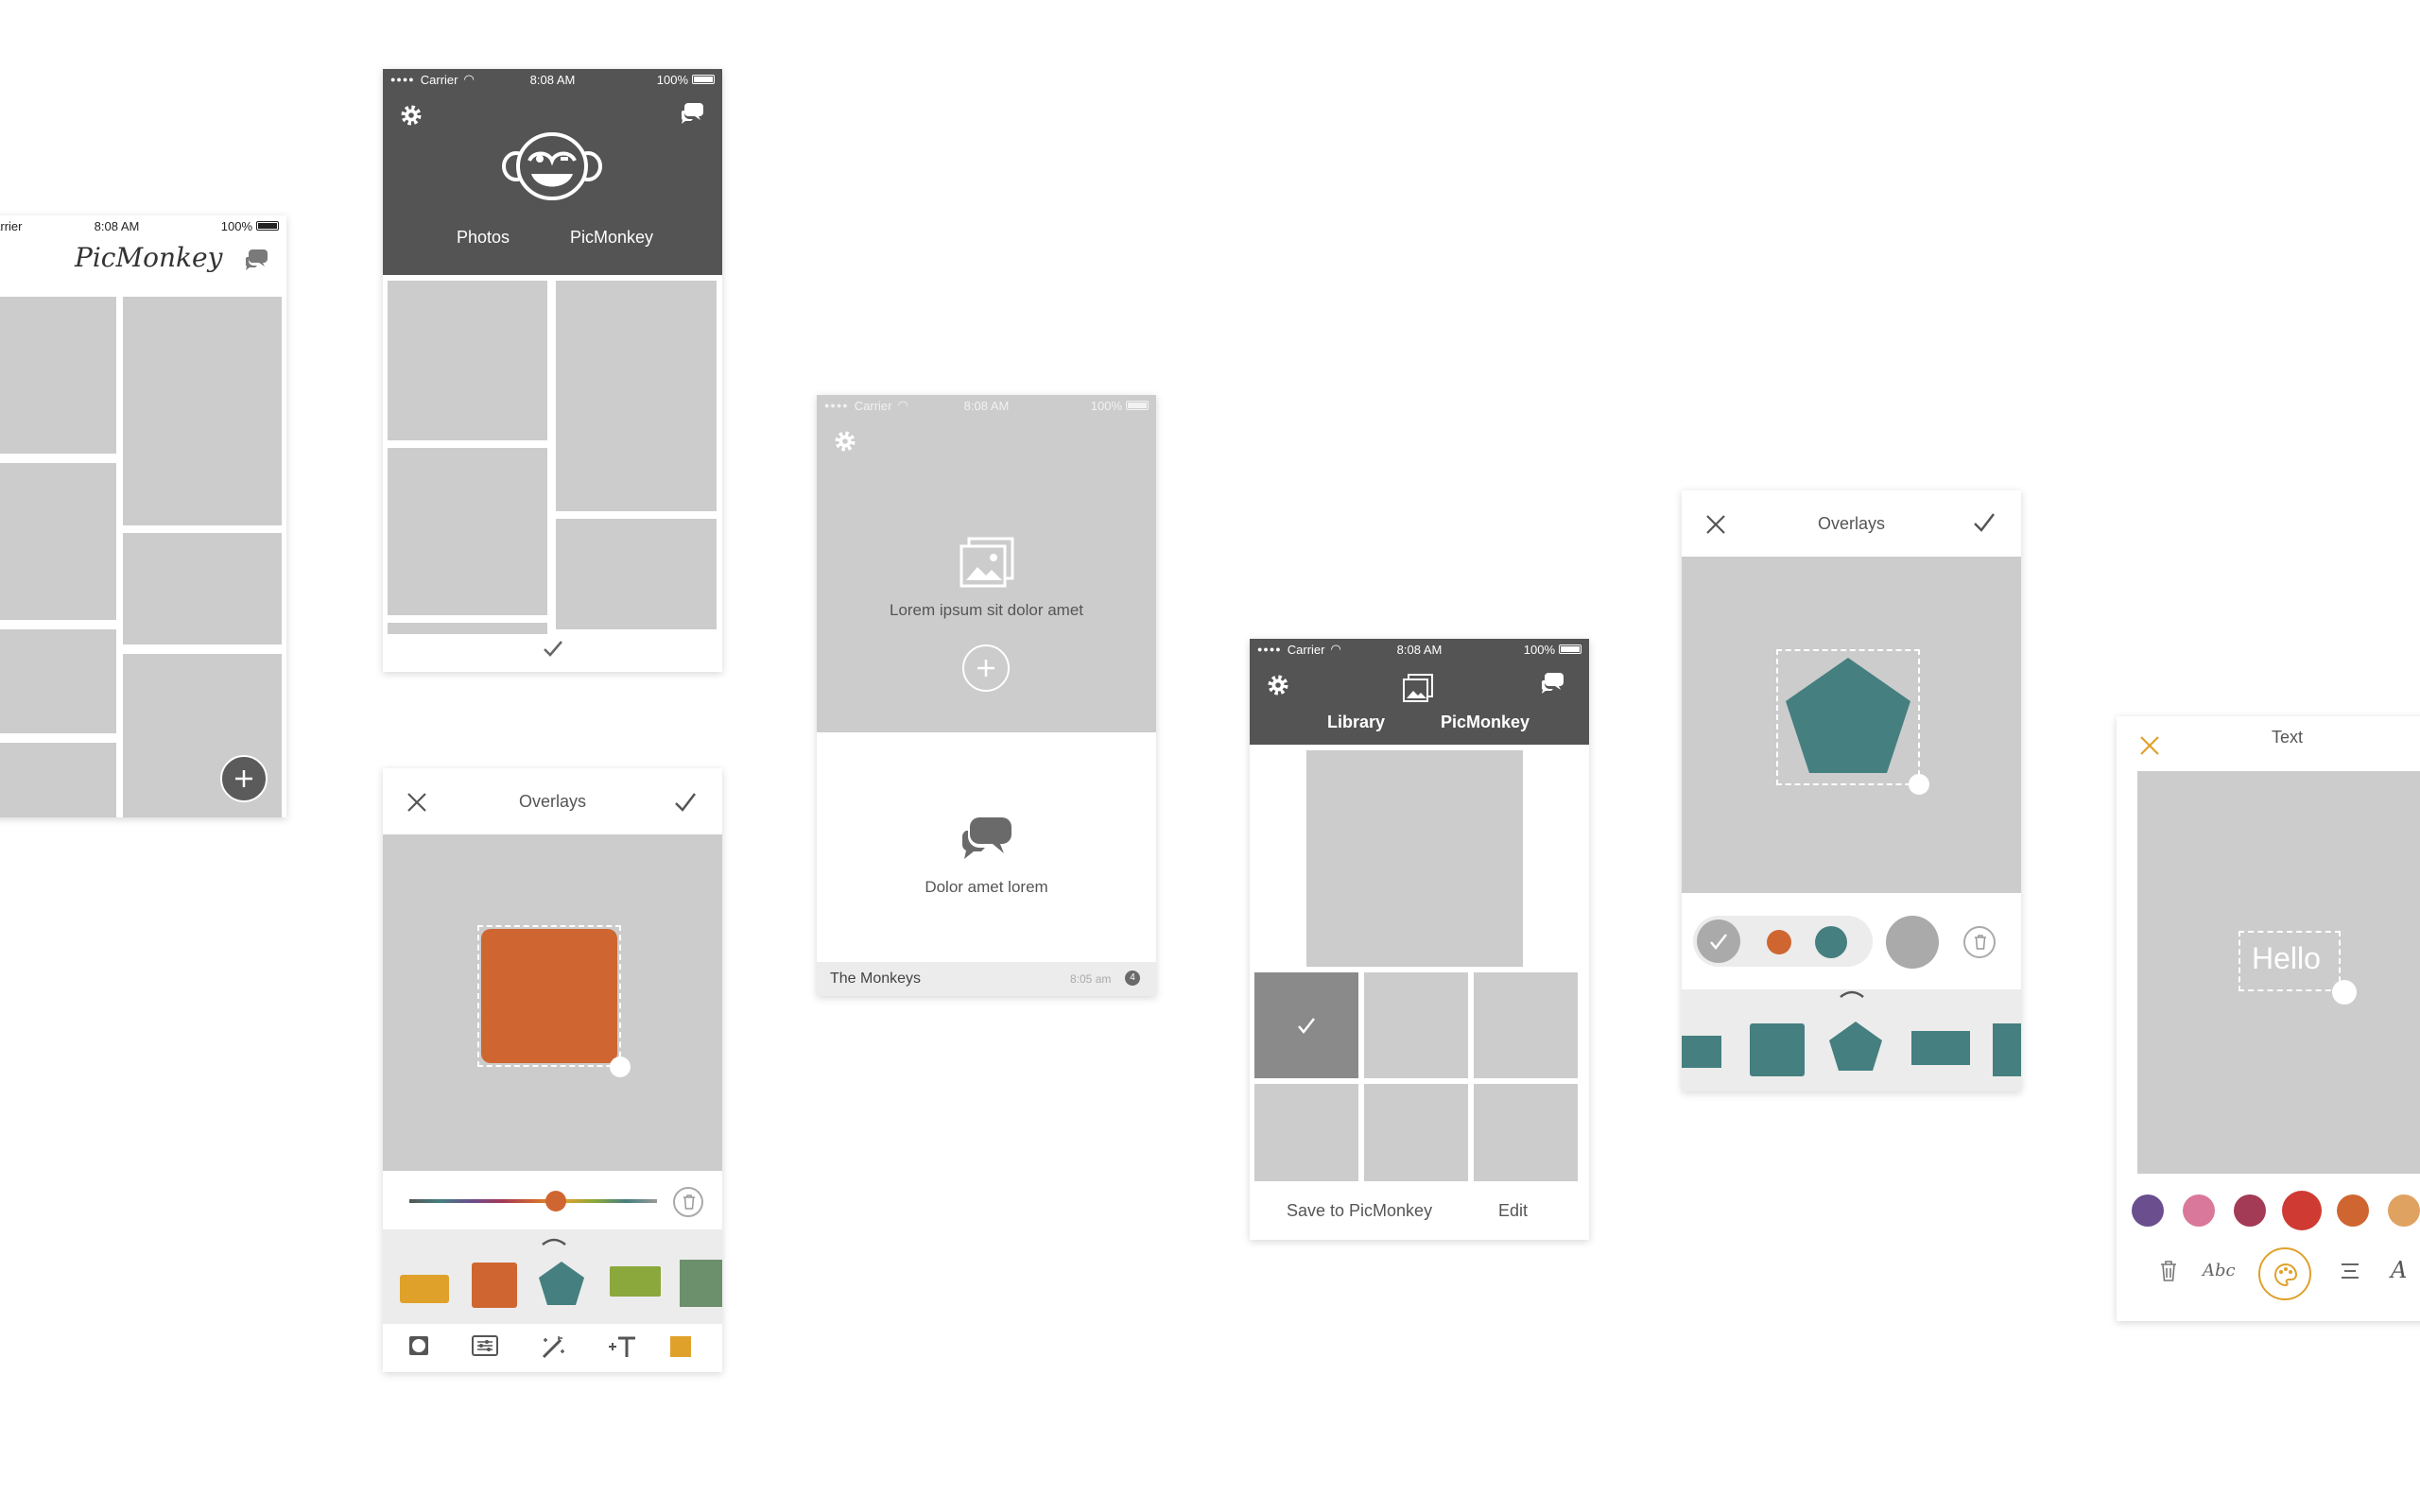 The image size is (2420, 1512). I want to click on photo-preview, so click(1414, 858).